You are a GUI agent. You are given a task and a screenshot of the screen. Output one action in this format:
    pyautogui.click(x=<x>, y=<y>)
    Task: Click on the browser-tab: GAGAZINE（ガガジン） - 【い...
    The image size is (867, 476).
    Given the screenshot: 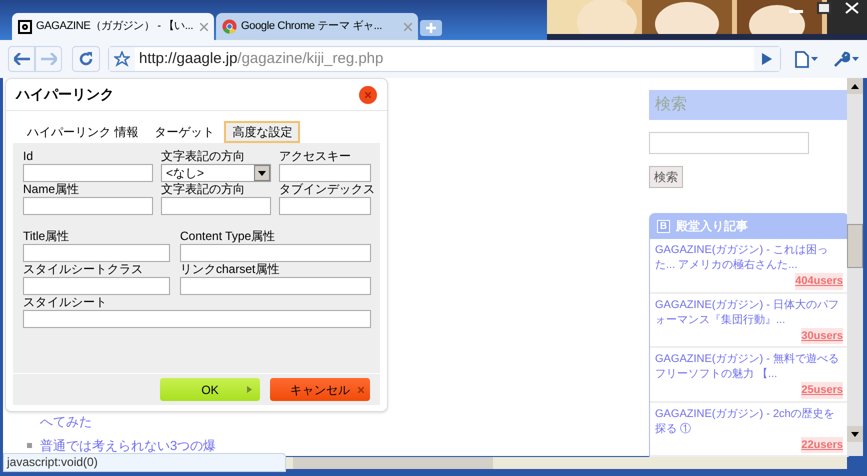 What is the action you would take?
    pyautogui.click(x=113, y=26)
    